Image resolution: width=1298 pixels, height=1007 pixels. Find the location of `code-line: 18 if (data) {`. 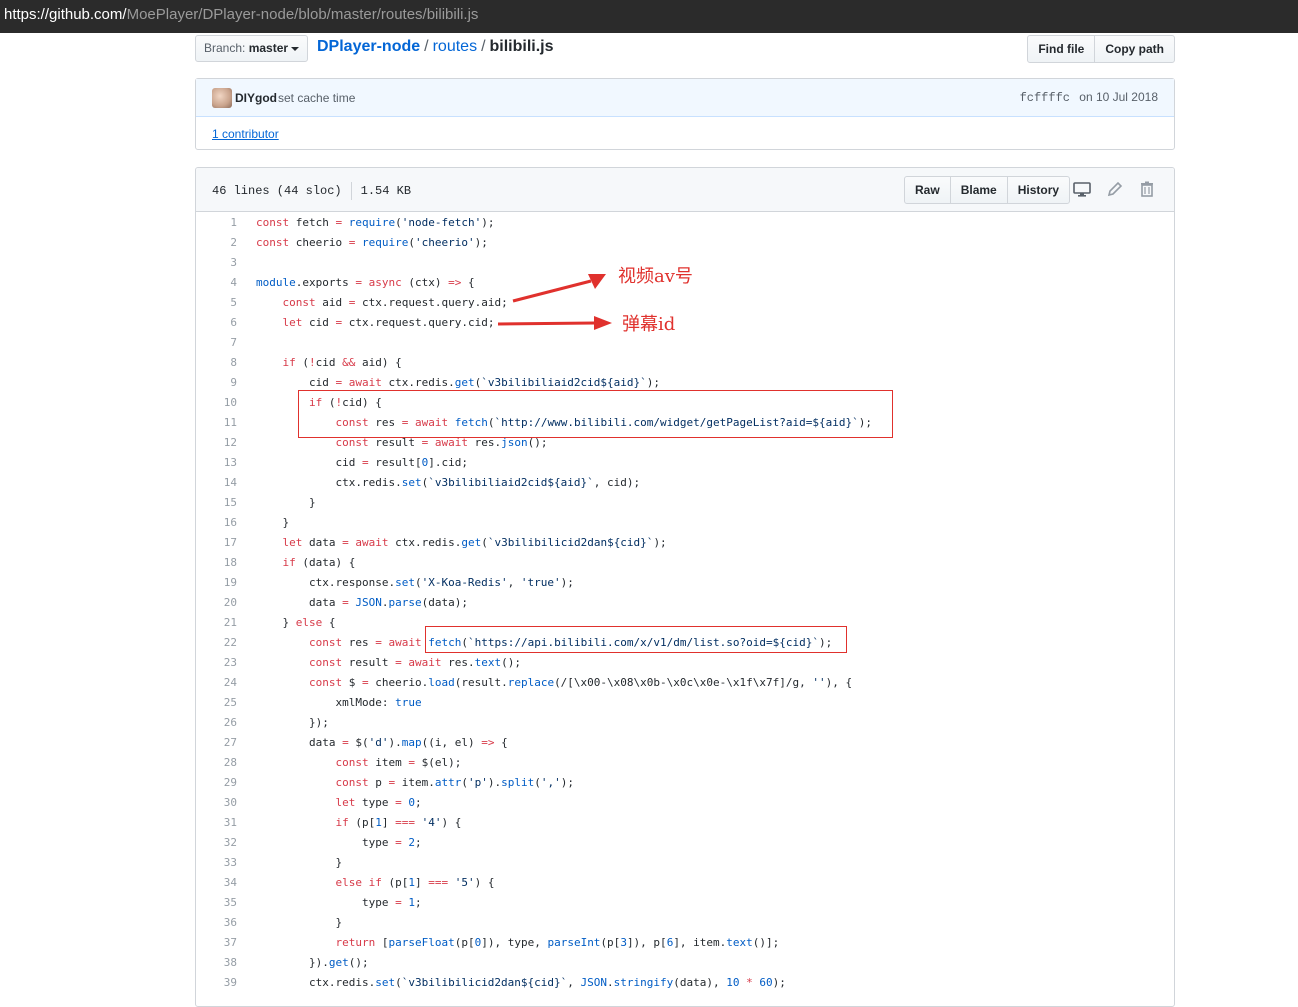

code-line: 18 if (data) { is located at coordinates (685, 563).